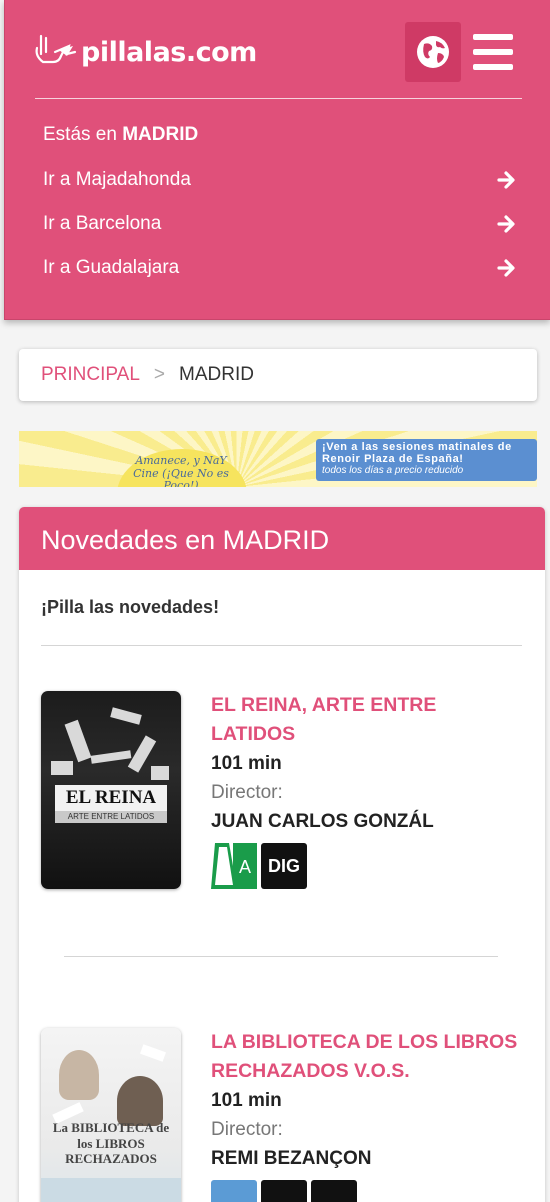 The width and height of the screenshot is (550, 1202). I want to click on breadcrumb-current: MADRID, so click(216, 374).